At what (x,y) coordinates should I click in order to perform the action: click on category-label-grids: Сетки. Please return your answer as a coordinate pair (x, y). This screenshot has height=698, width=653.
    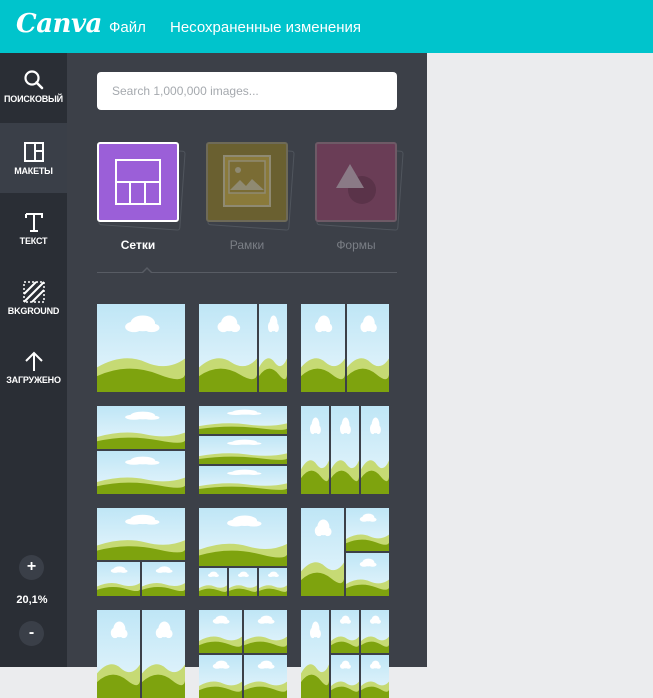
    Looking at the image, I should click on (138, 245).